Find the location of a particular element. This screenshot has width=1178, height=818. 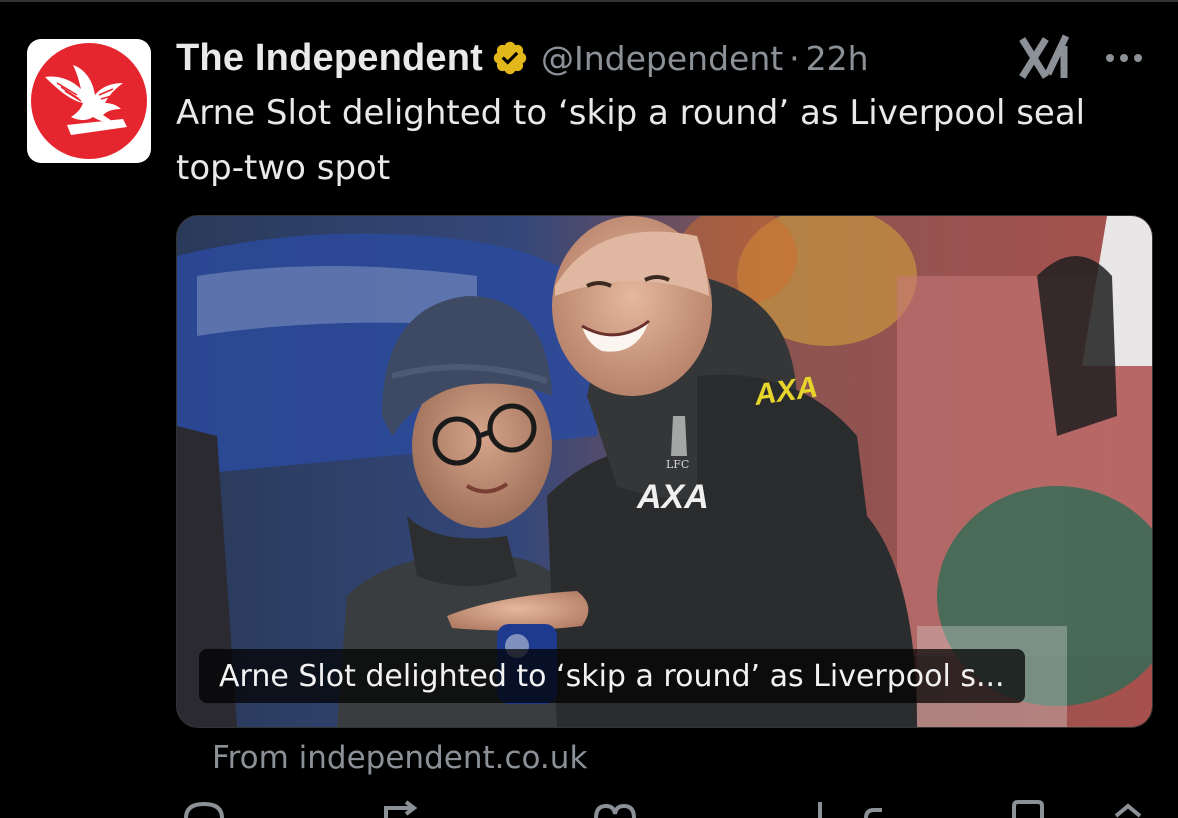

bookmark-icon is located at coordinates (1028, 809).